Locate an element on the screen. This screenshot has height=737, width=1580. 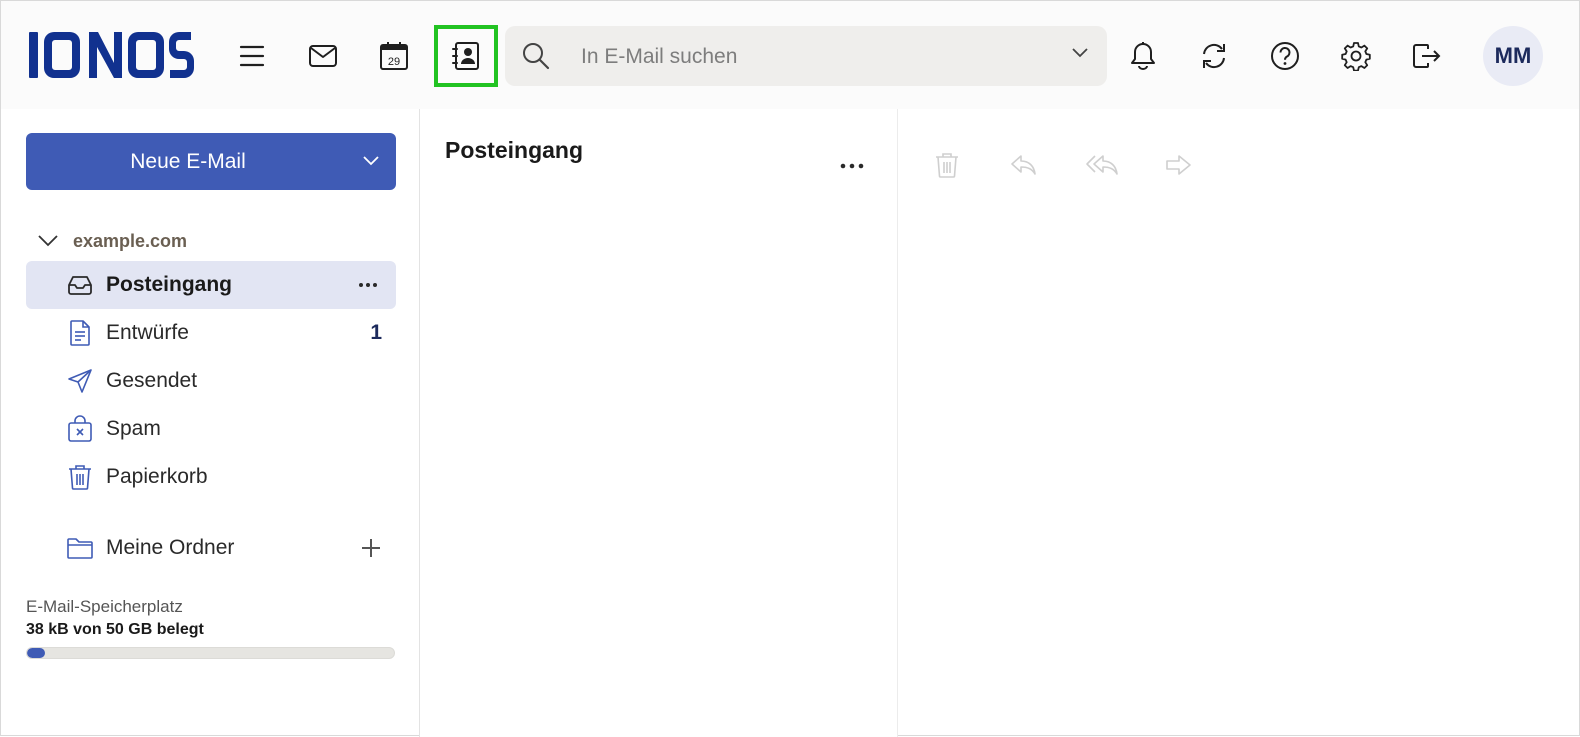
calendar-icon: 29 is located at coordinates (394, 56).